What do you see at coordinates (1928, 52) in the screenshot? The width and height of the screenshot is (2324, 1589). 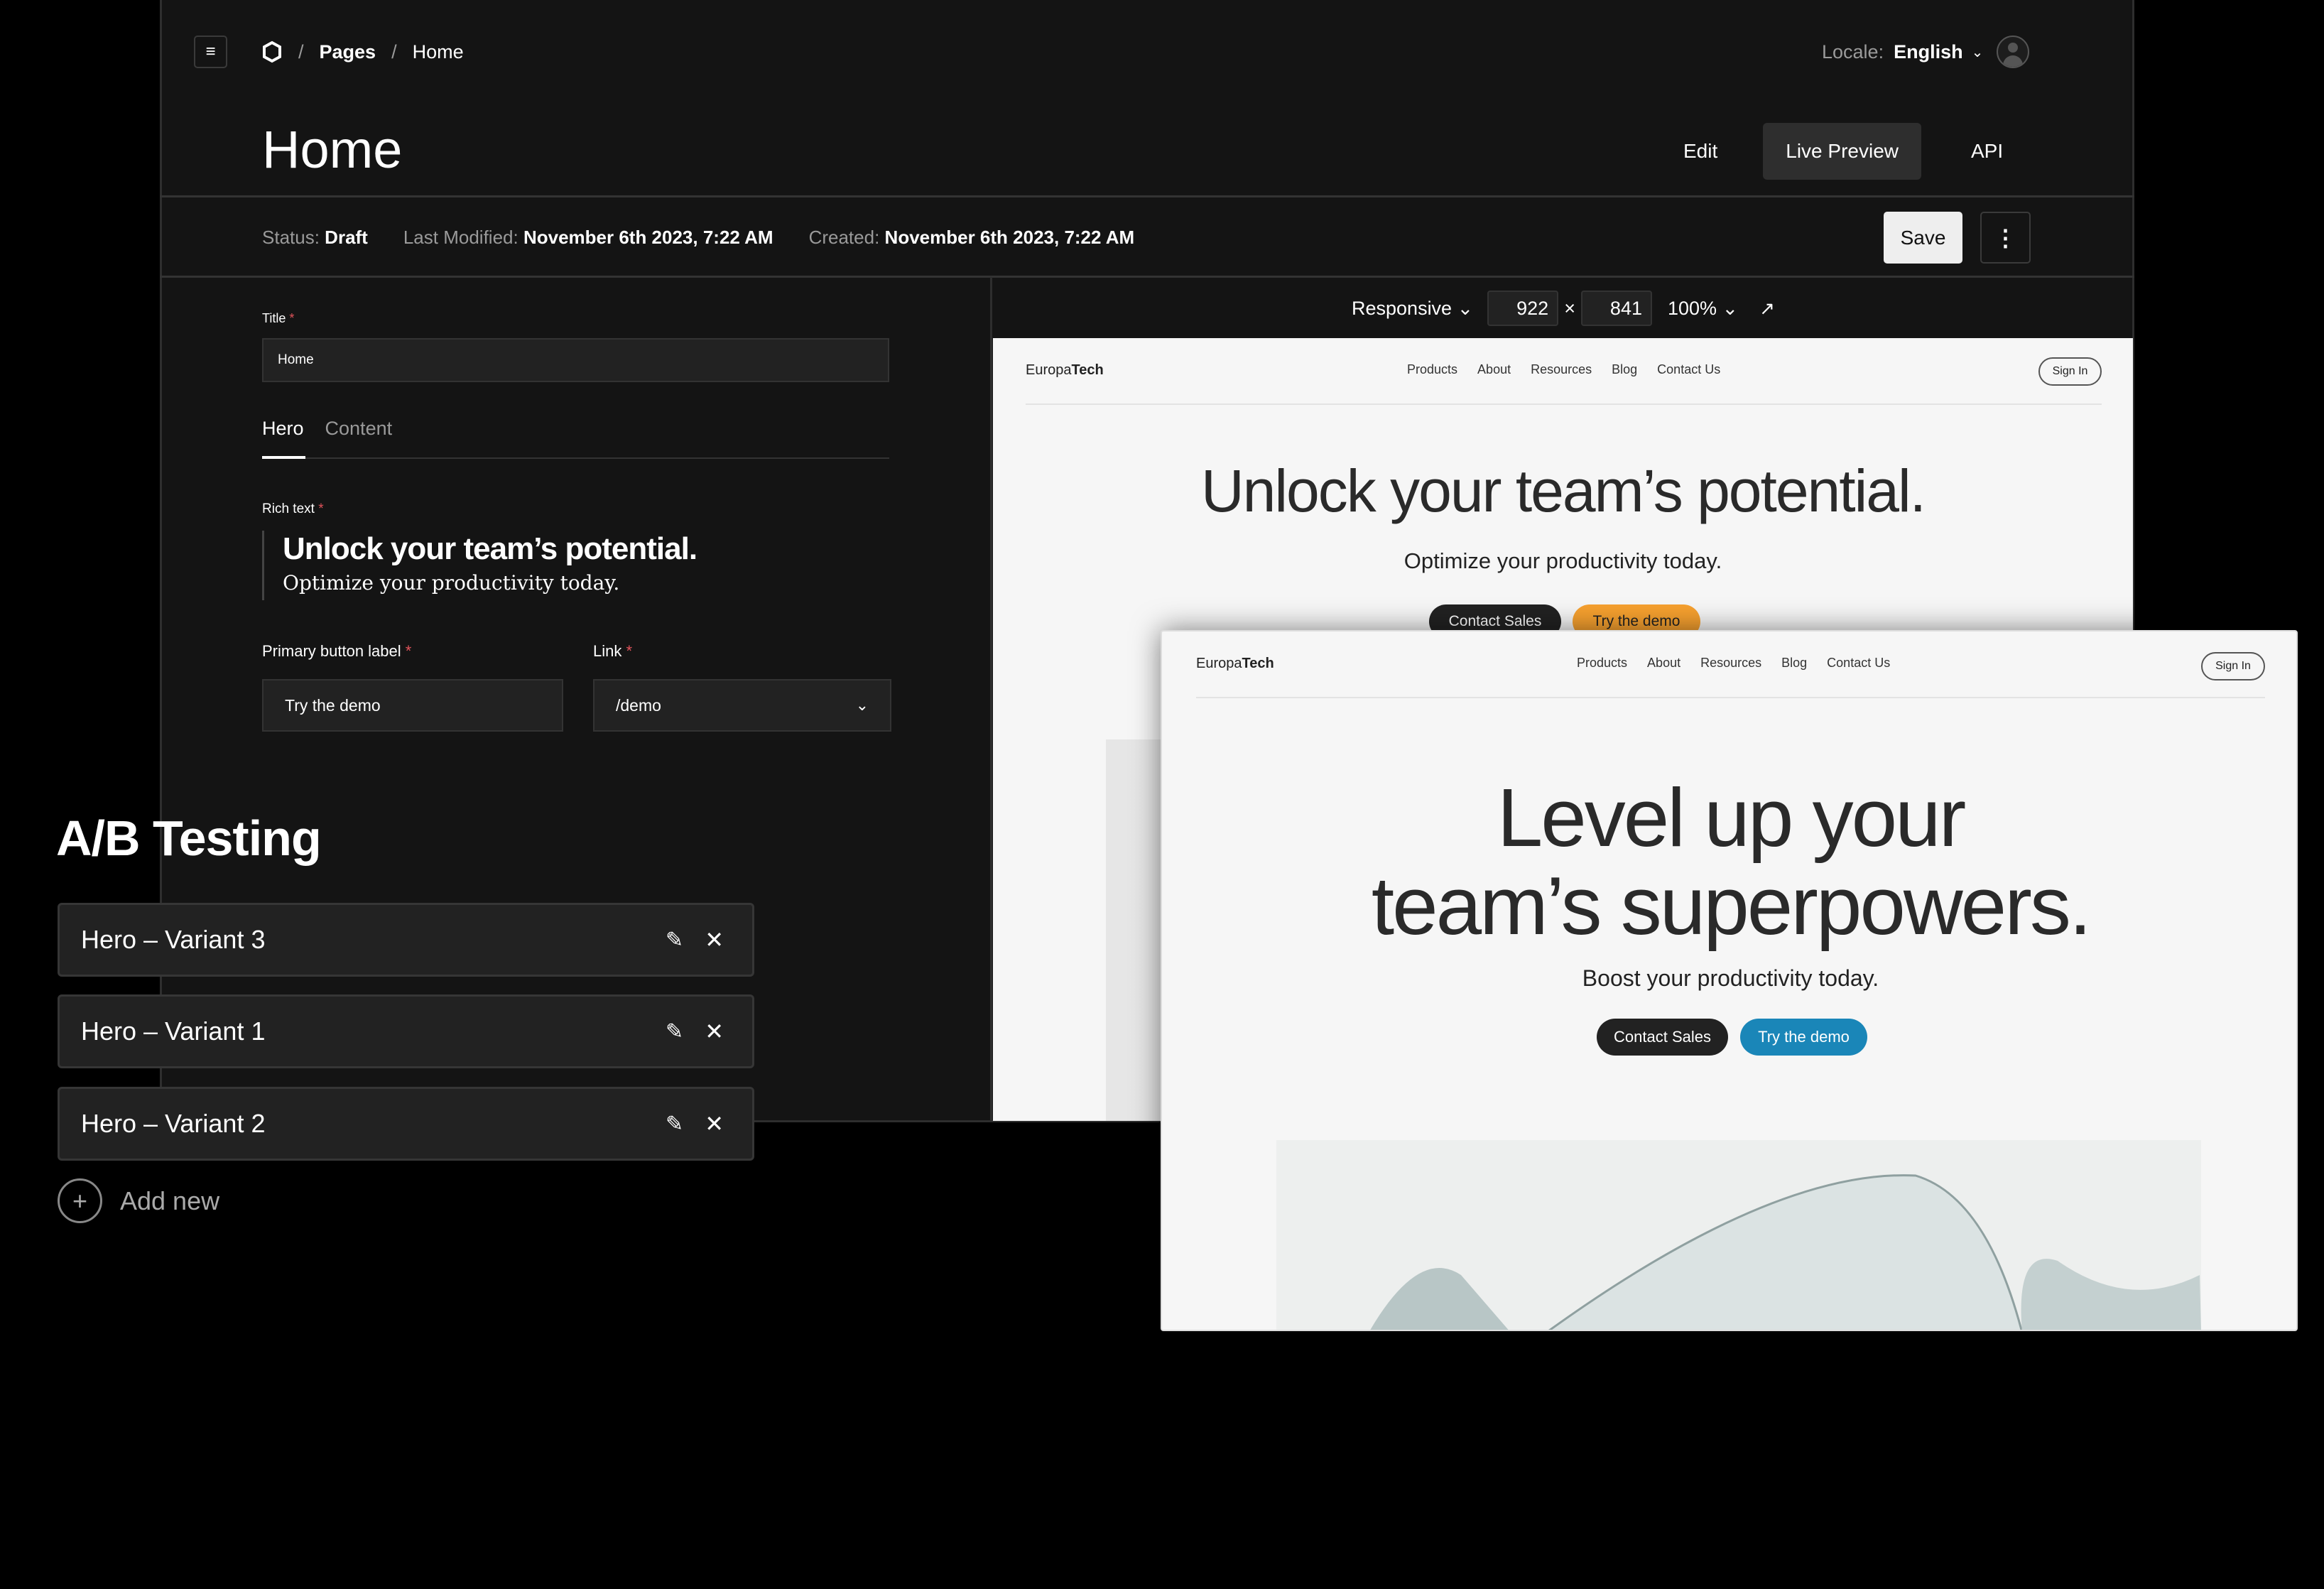 I see `locale-value: English` at bounding box center [1928, 52].